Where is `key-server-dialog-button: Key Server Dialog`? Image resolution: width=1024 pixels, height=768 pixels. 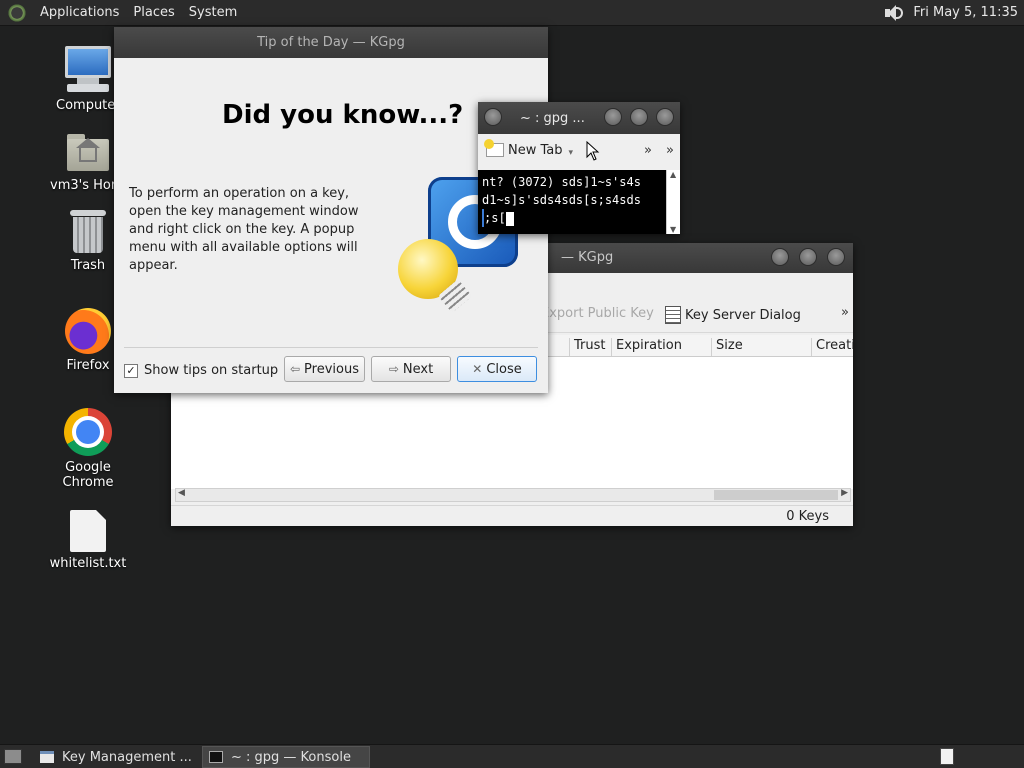
key-server-dialog-button: Key Server Dialog is located at coordinates (733, 315).